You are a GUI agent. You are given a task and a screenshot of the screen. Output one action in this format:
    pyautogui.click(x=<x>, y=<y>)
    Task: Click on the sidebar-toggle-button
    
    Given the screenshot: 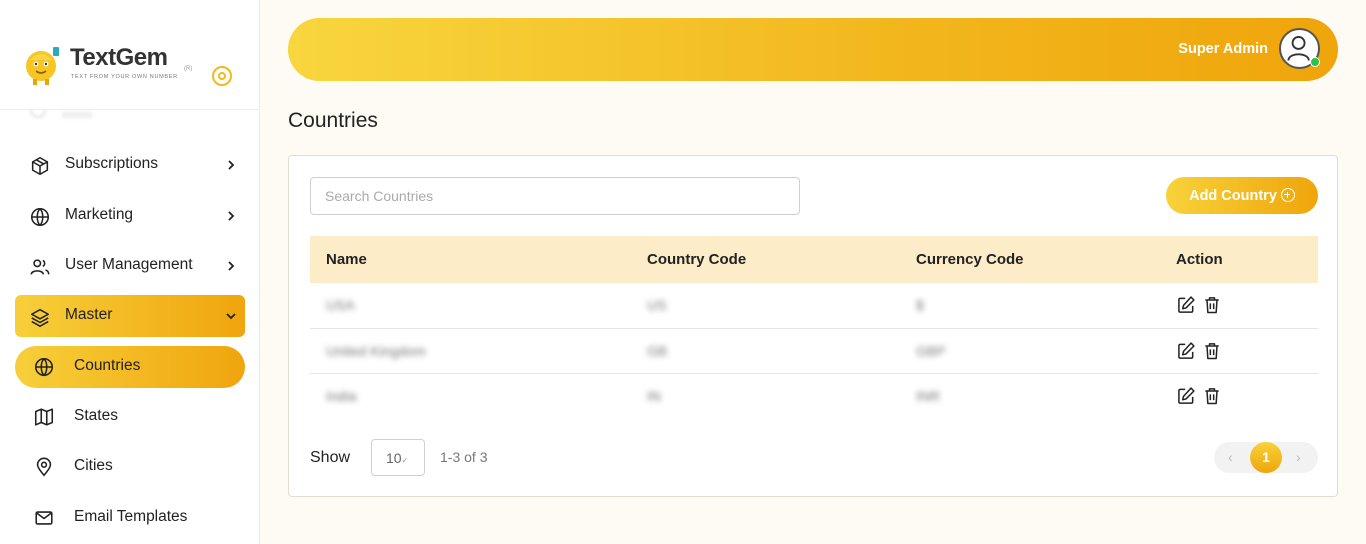 What is the action you would take?
    pyautogui.click(x=222, y=76)
    